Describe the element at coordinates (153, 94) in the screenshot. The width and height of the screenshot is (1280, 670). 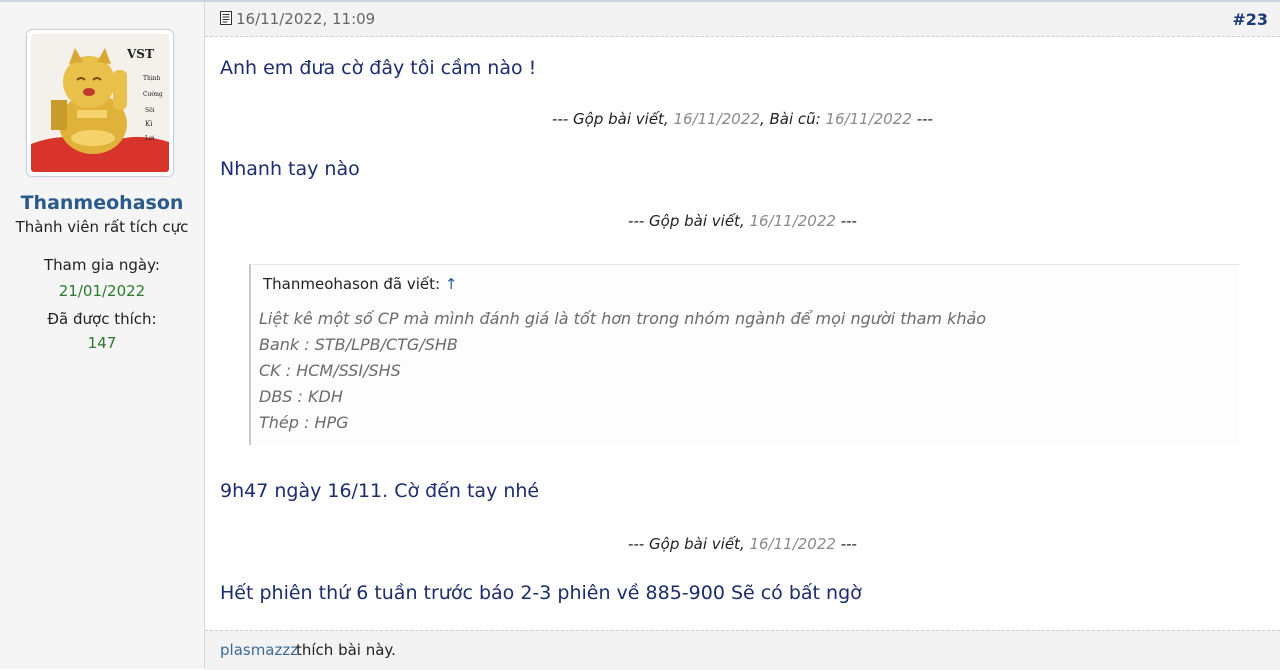
I see `svg-text: Cường` at that location.